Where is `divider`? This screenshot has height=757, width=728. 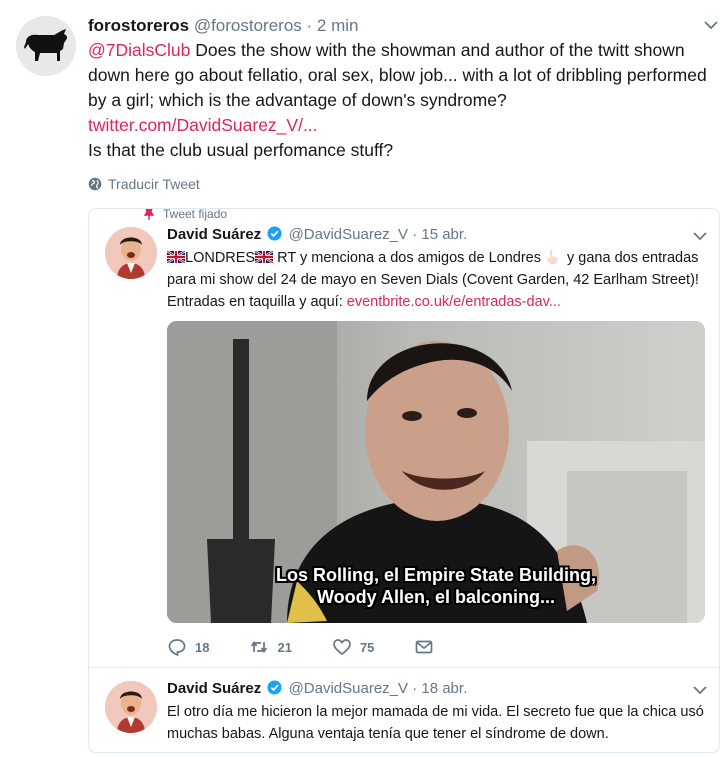 divider is located at coordinates (404, 667).